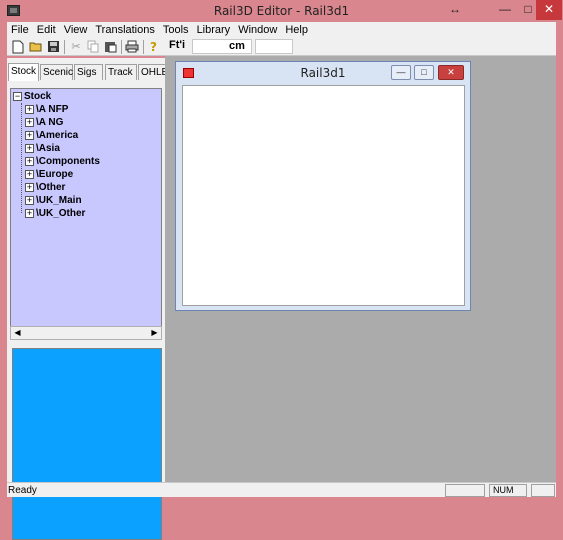 The image size is (563, 540). I want to click on menu-library: Library, so click(214, 29).